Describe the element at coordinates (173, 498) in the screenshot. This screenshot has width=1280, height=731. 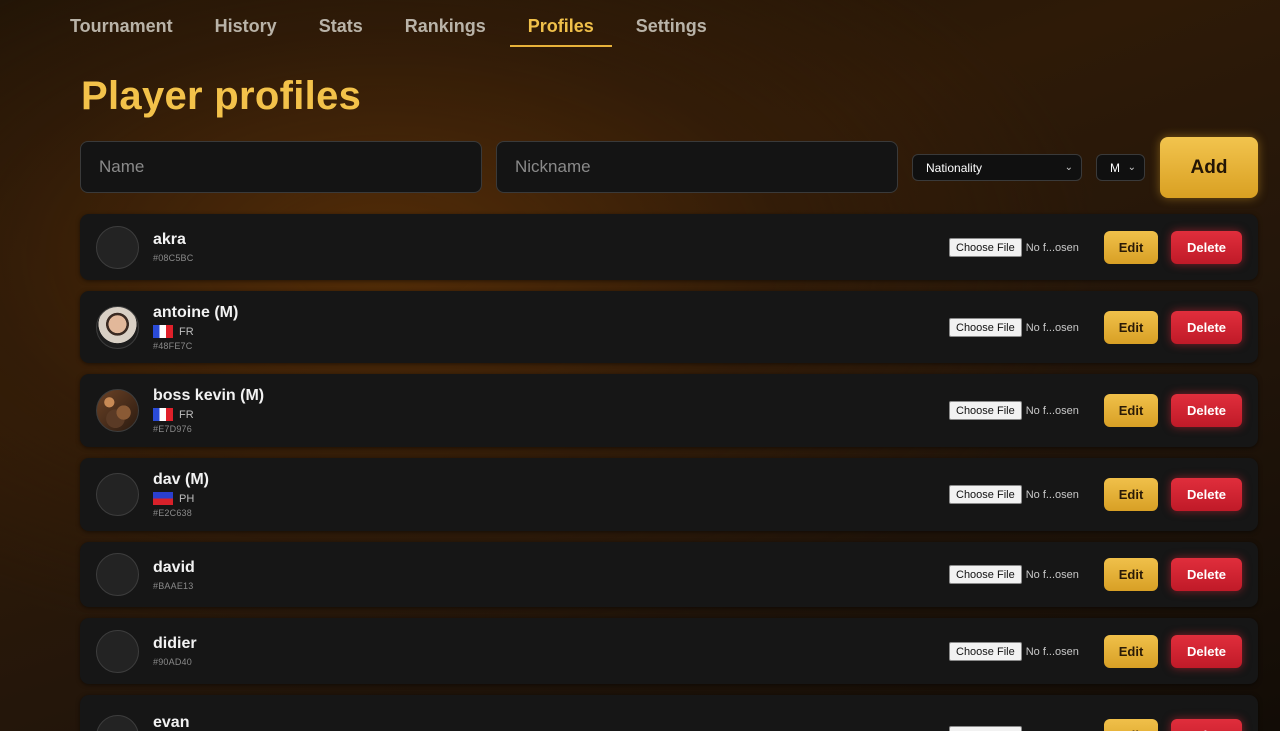
I see `player-nationality: PH` at that location.